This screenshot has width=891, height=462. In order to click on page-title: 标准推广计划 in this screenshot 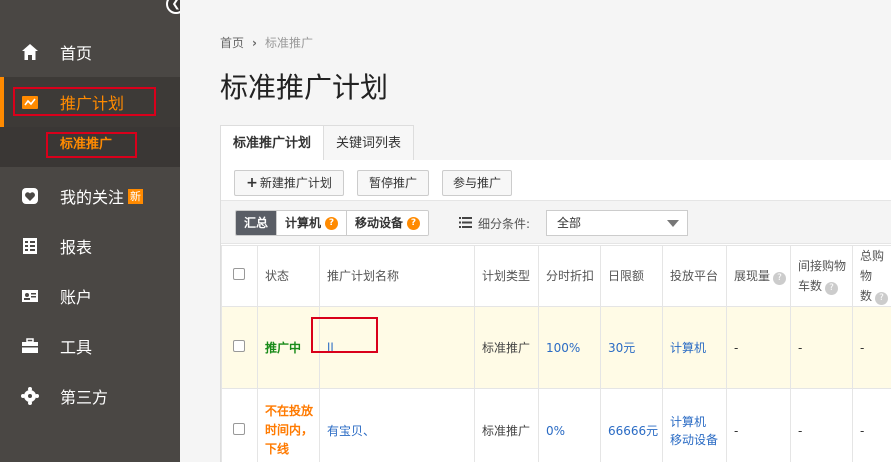, I will do `click(304, 87)`.